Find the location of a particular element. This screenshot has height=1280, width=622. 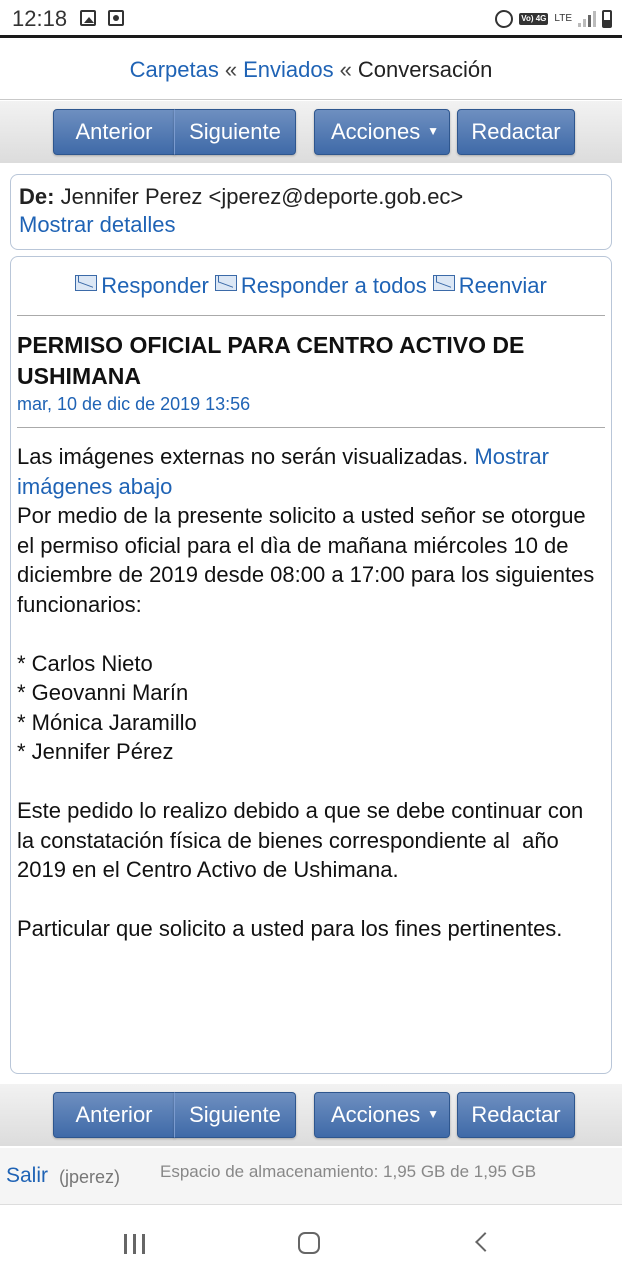

person-item: * Geovanni Marín is located at coordinates (103, 692).